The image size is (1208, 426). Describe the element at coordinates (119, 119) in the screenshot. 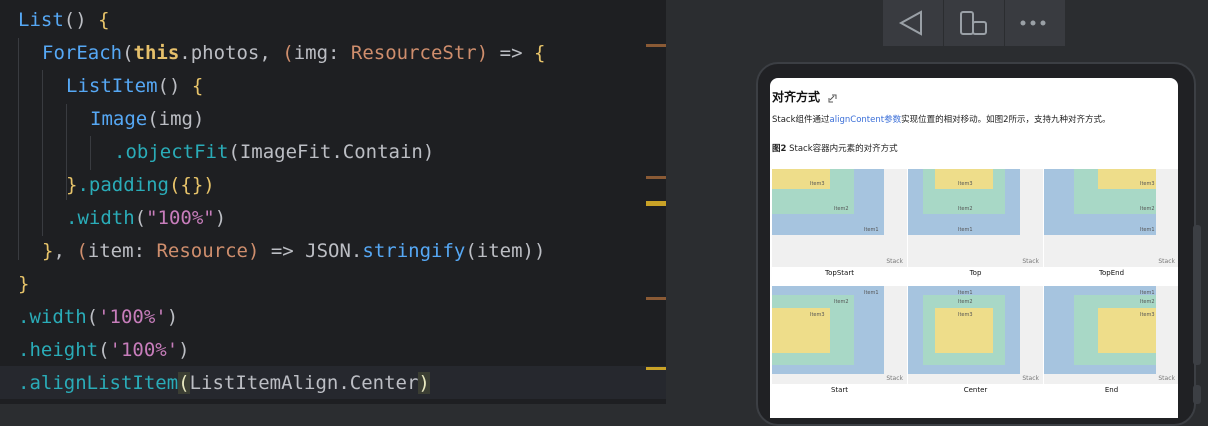

I see `code-token: Image` at that location.